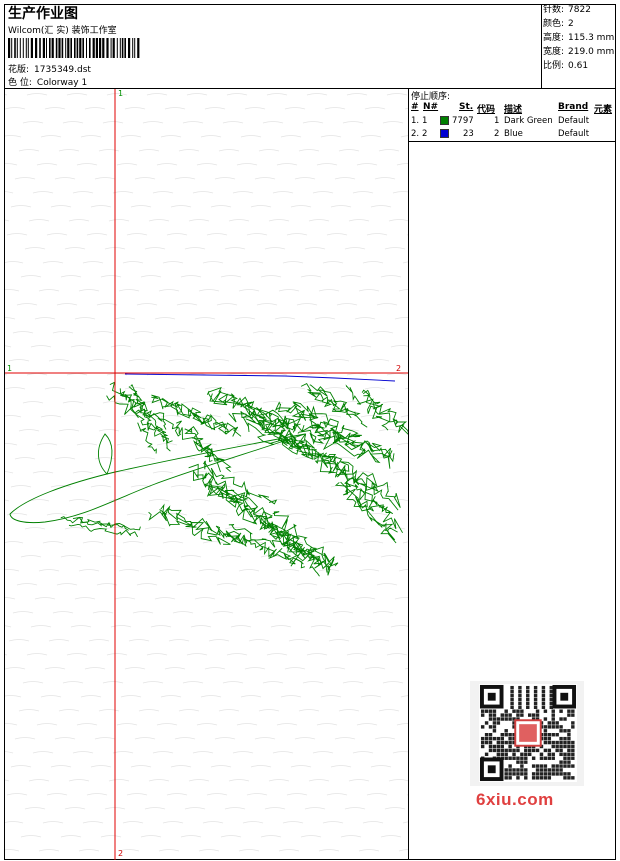 This screenshot has width=620, height=861. Describe the element at coordinates (62, 31) in the screenshot. I see `page-subtitle: Wilcom(汇 实) 装饰工作室` at that location.